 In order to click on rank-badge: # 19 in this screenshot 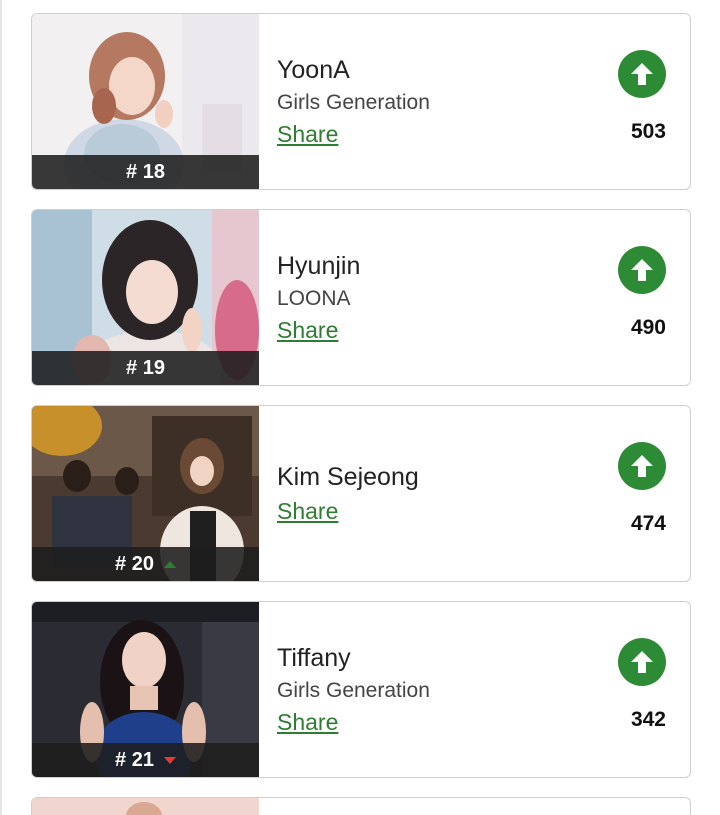, I will do `click(145, 368)`.